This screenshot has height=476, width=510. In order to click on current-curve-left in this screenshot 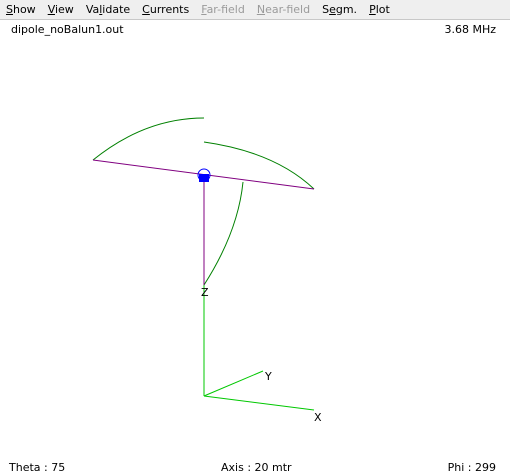, I will do `click(148, 139)`.